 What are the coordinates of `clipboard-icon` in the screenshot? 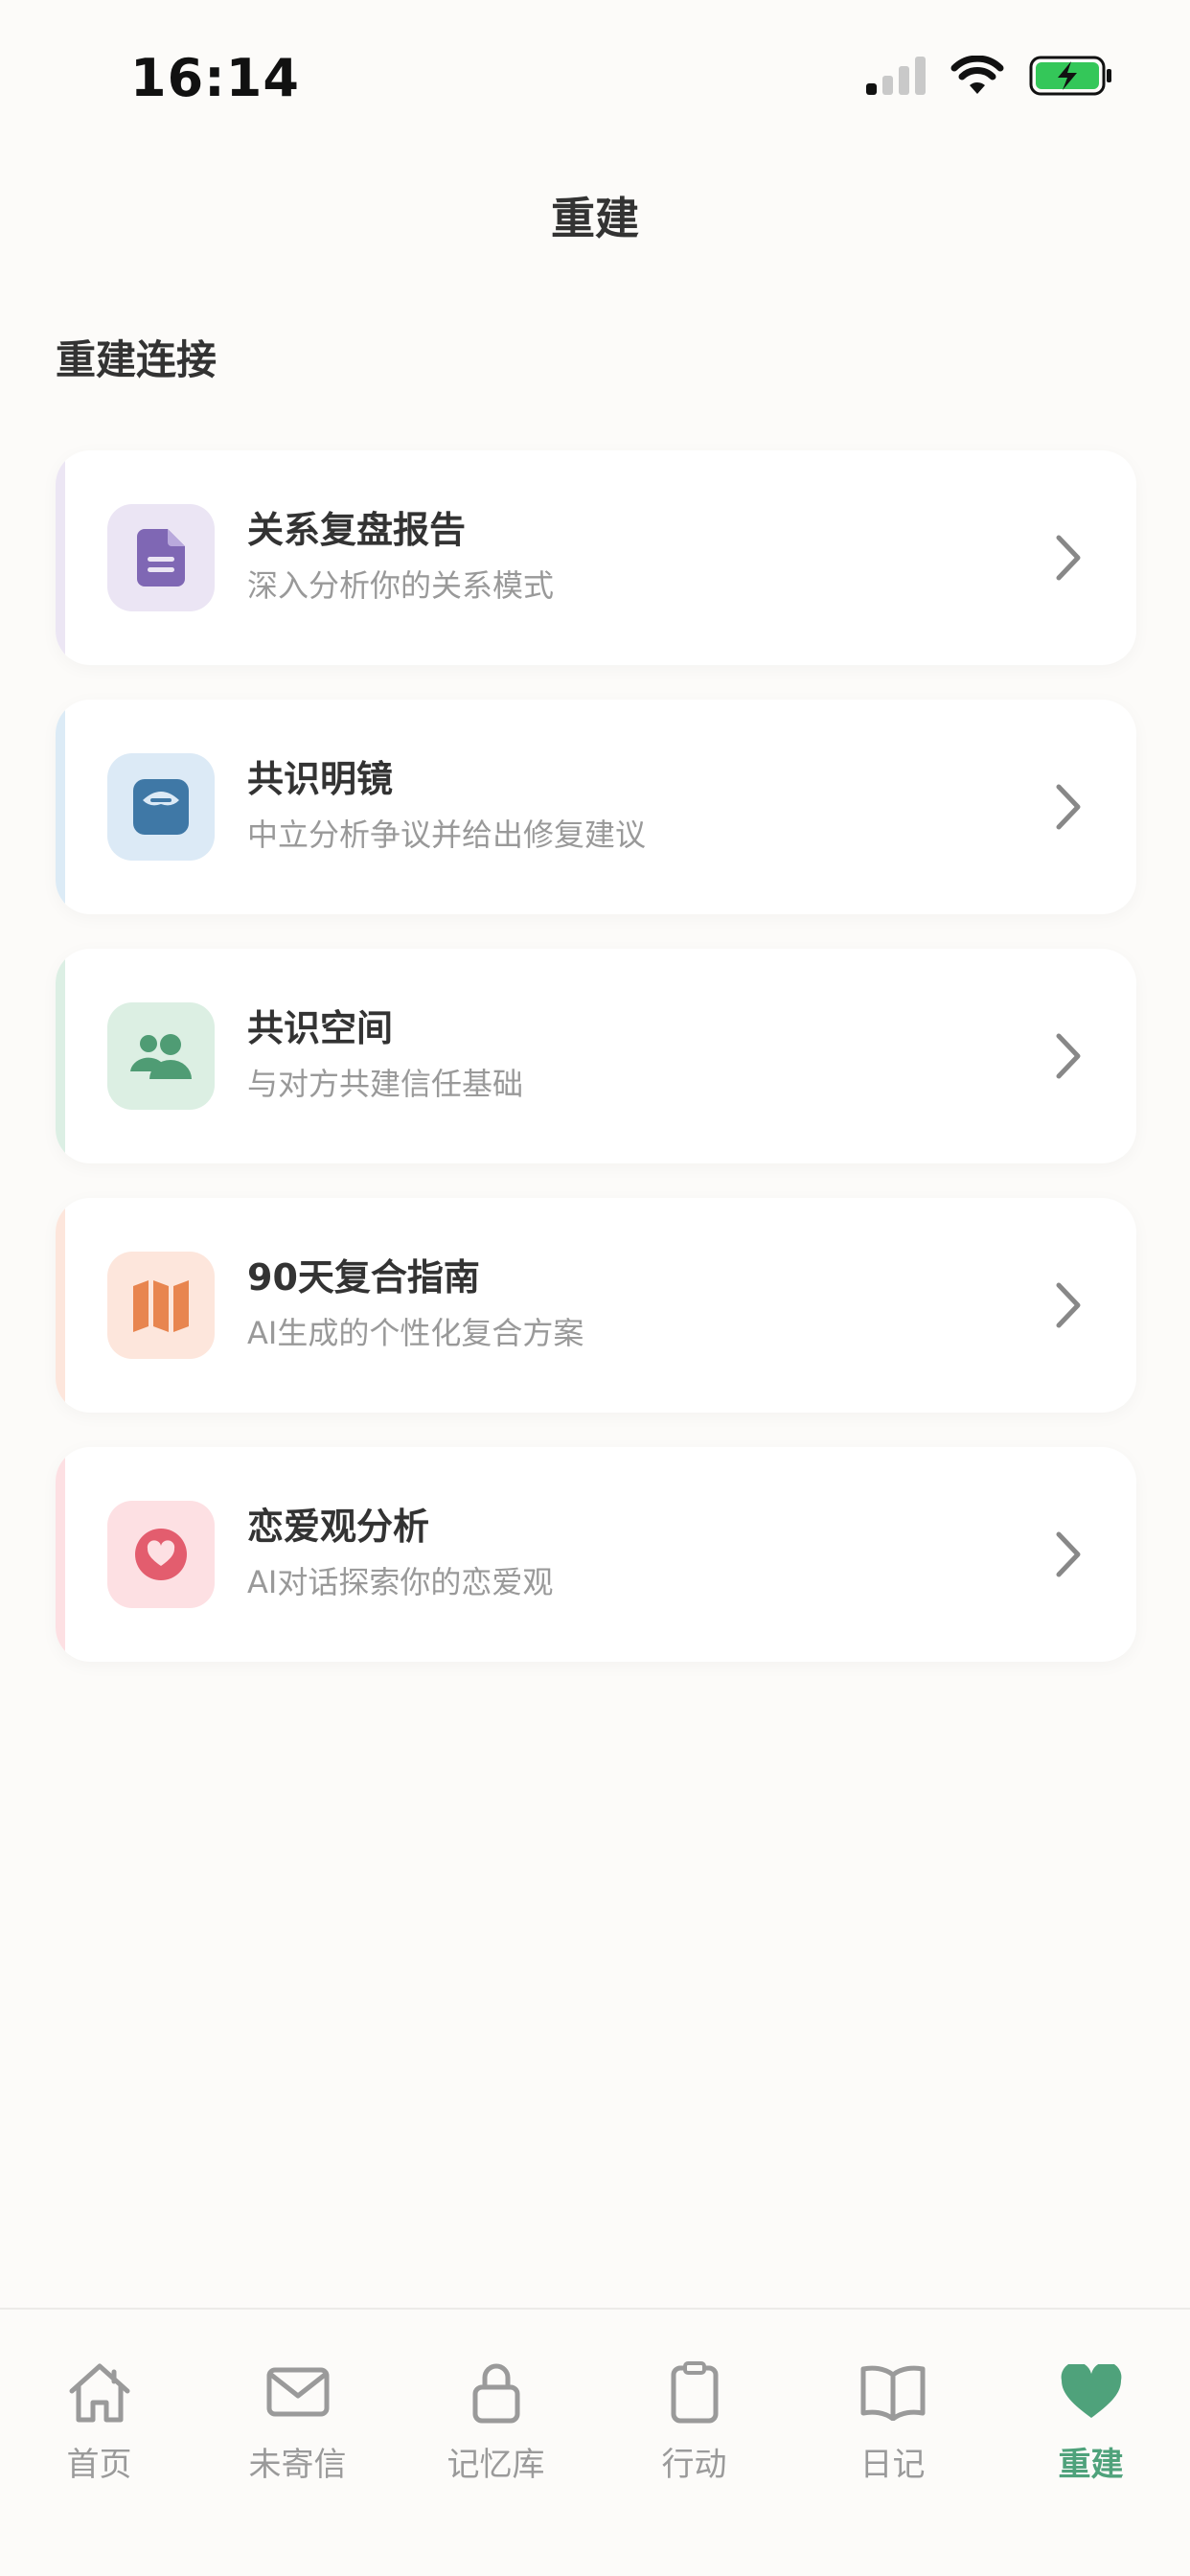 It's located at (694, 2392).